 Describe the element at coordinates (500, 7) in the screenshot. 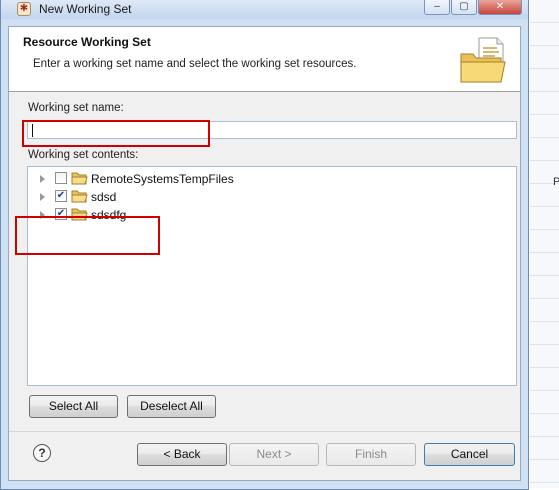

I see `close-button: ✕` at that location.